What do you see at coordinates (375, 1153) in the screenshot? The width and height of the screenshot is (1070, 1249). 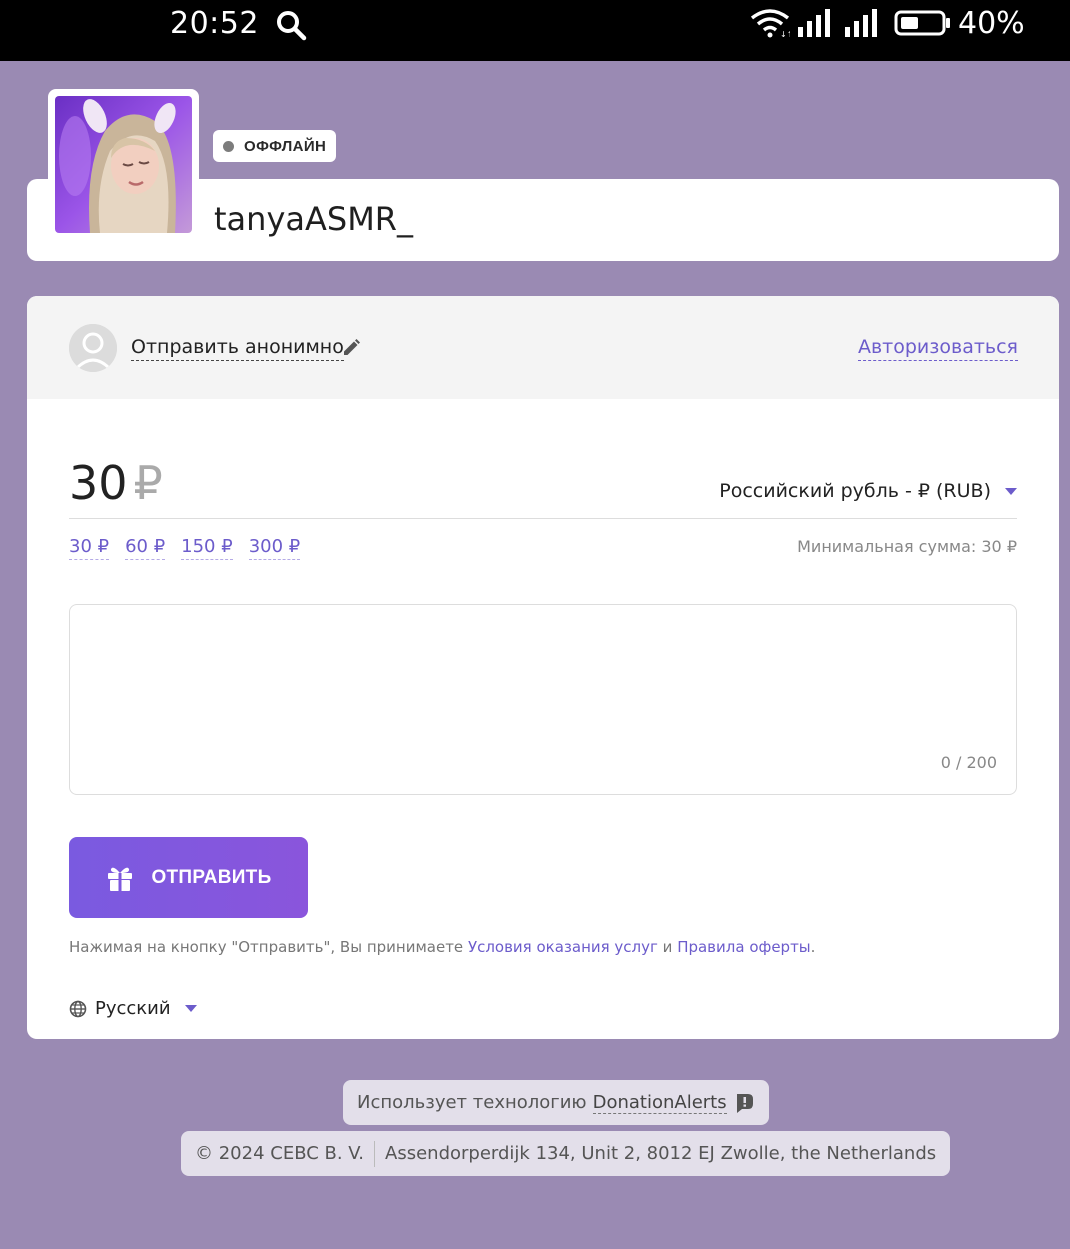 I see `copyright-divider` at bounding box center [375, 1153].